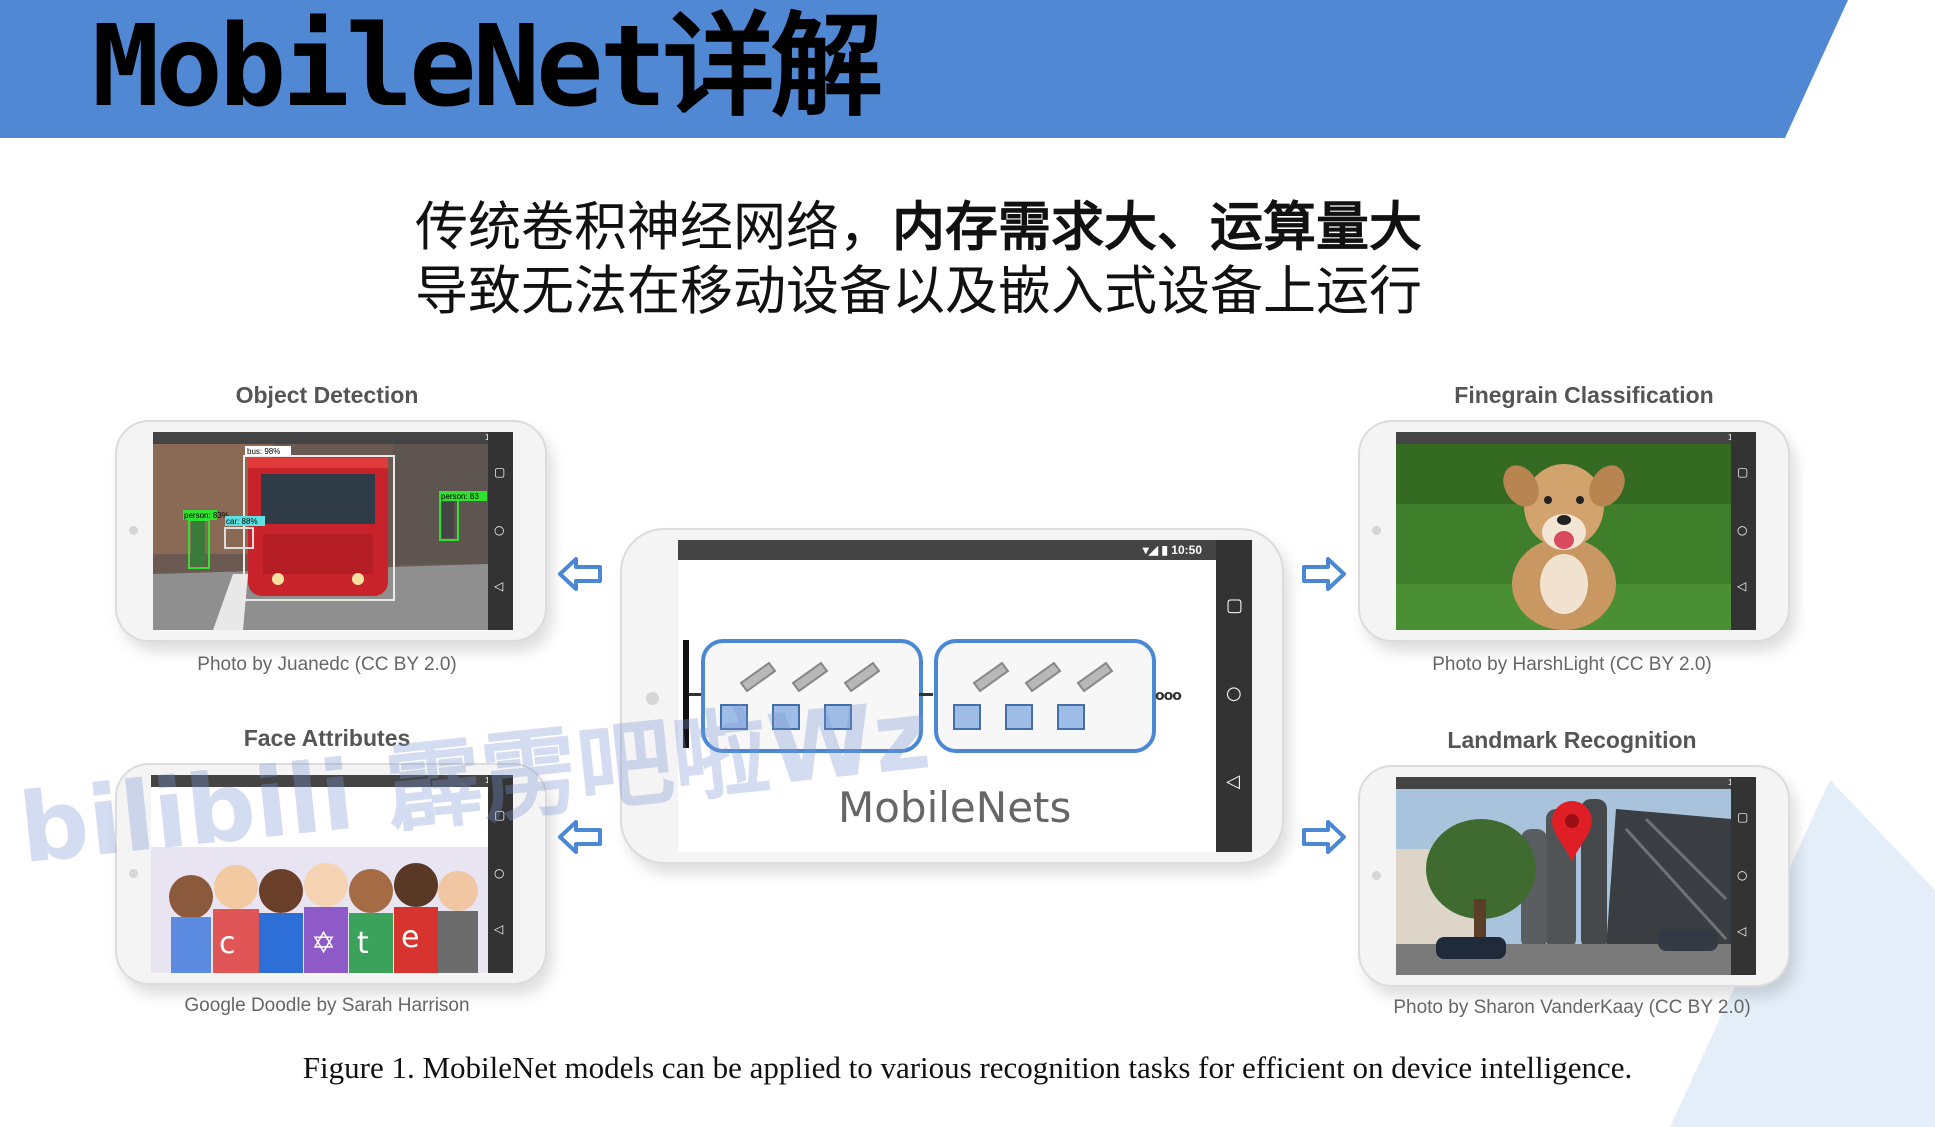 This screenshot has width=1935, height=1127. I want to click on svg-text: t, so click(363, 943).